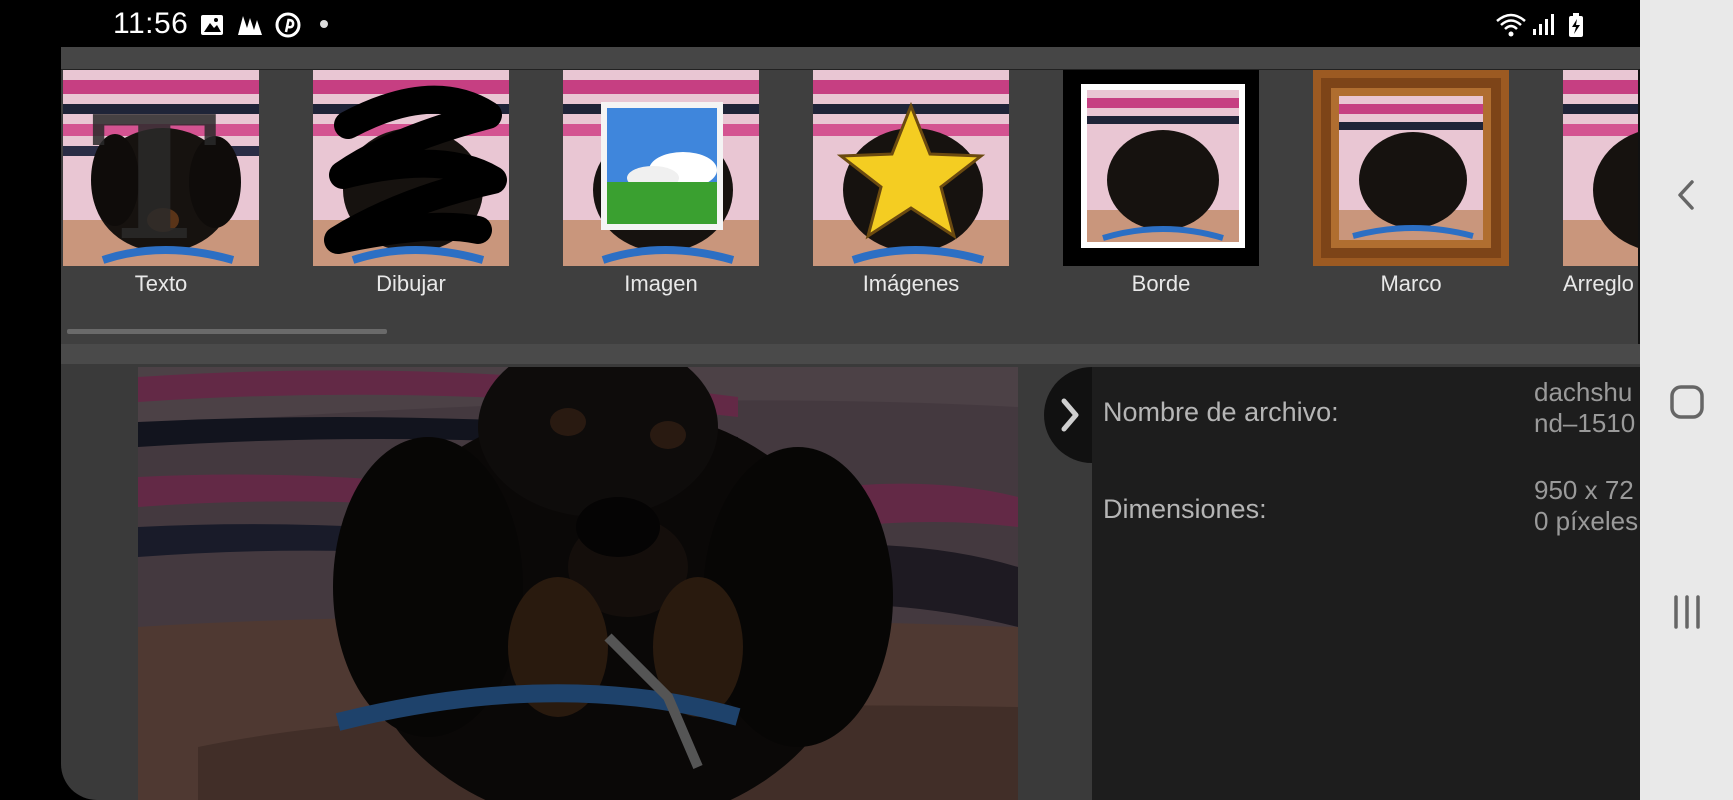 The image size is (1733, 800). I want to click on navigation-bar, so click(1686, 400).